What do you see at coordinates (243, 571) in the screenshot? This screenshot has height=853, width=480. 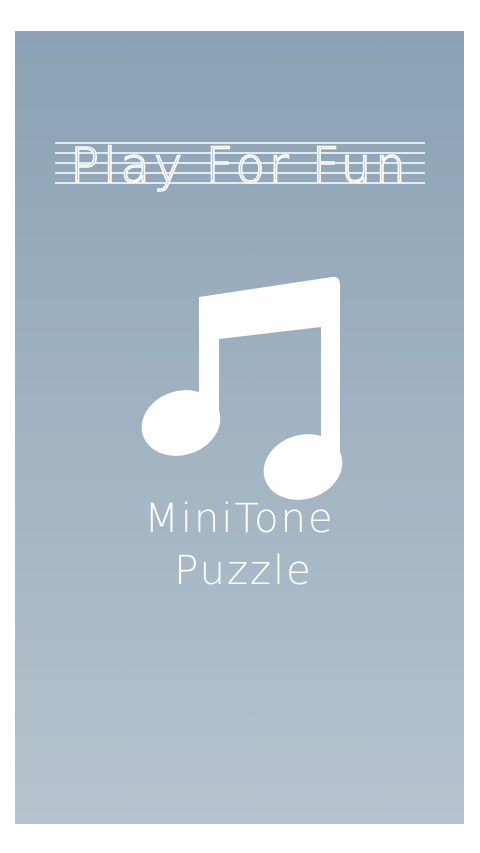 I see `game-title-line2: Puzzle` at bounding box center [243, 571].